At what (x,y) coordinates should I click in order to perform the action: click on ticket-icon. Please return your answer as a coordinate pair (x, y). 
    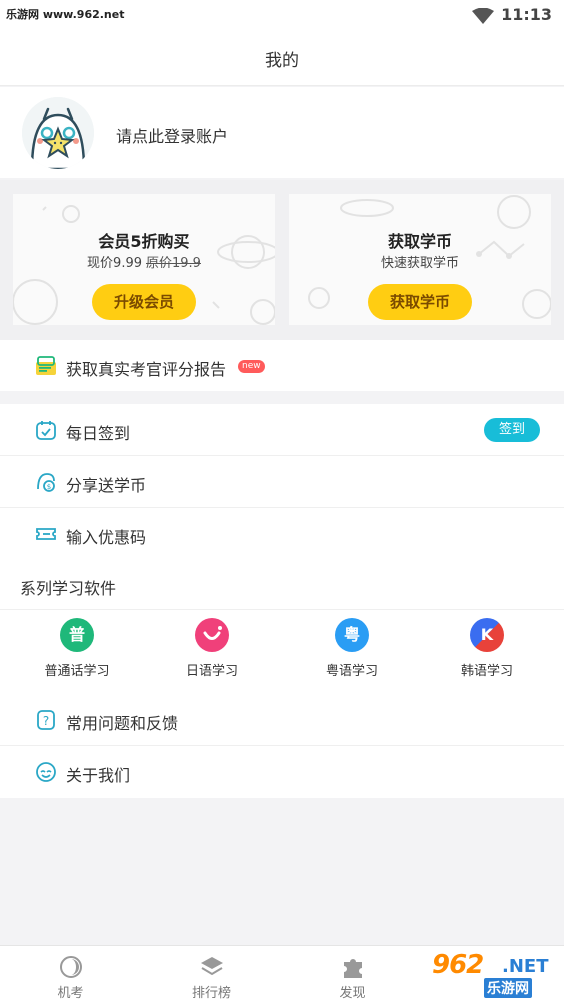
    Looking at the image, I should click on (46, 534).